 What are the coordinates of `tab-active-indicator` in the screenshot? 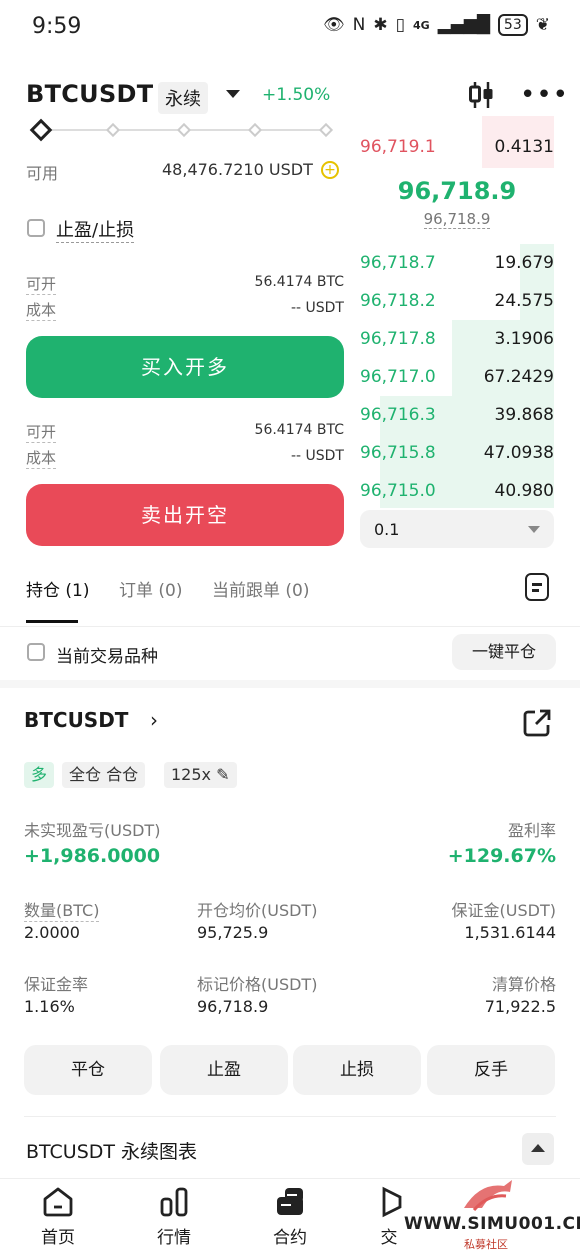 It's located at (52, 621).